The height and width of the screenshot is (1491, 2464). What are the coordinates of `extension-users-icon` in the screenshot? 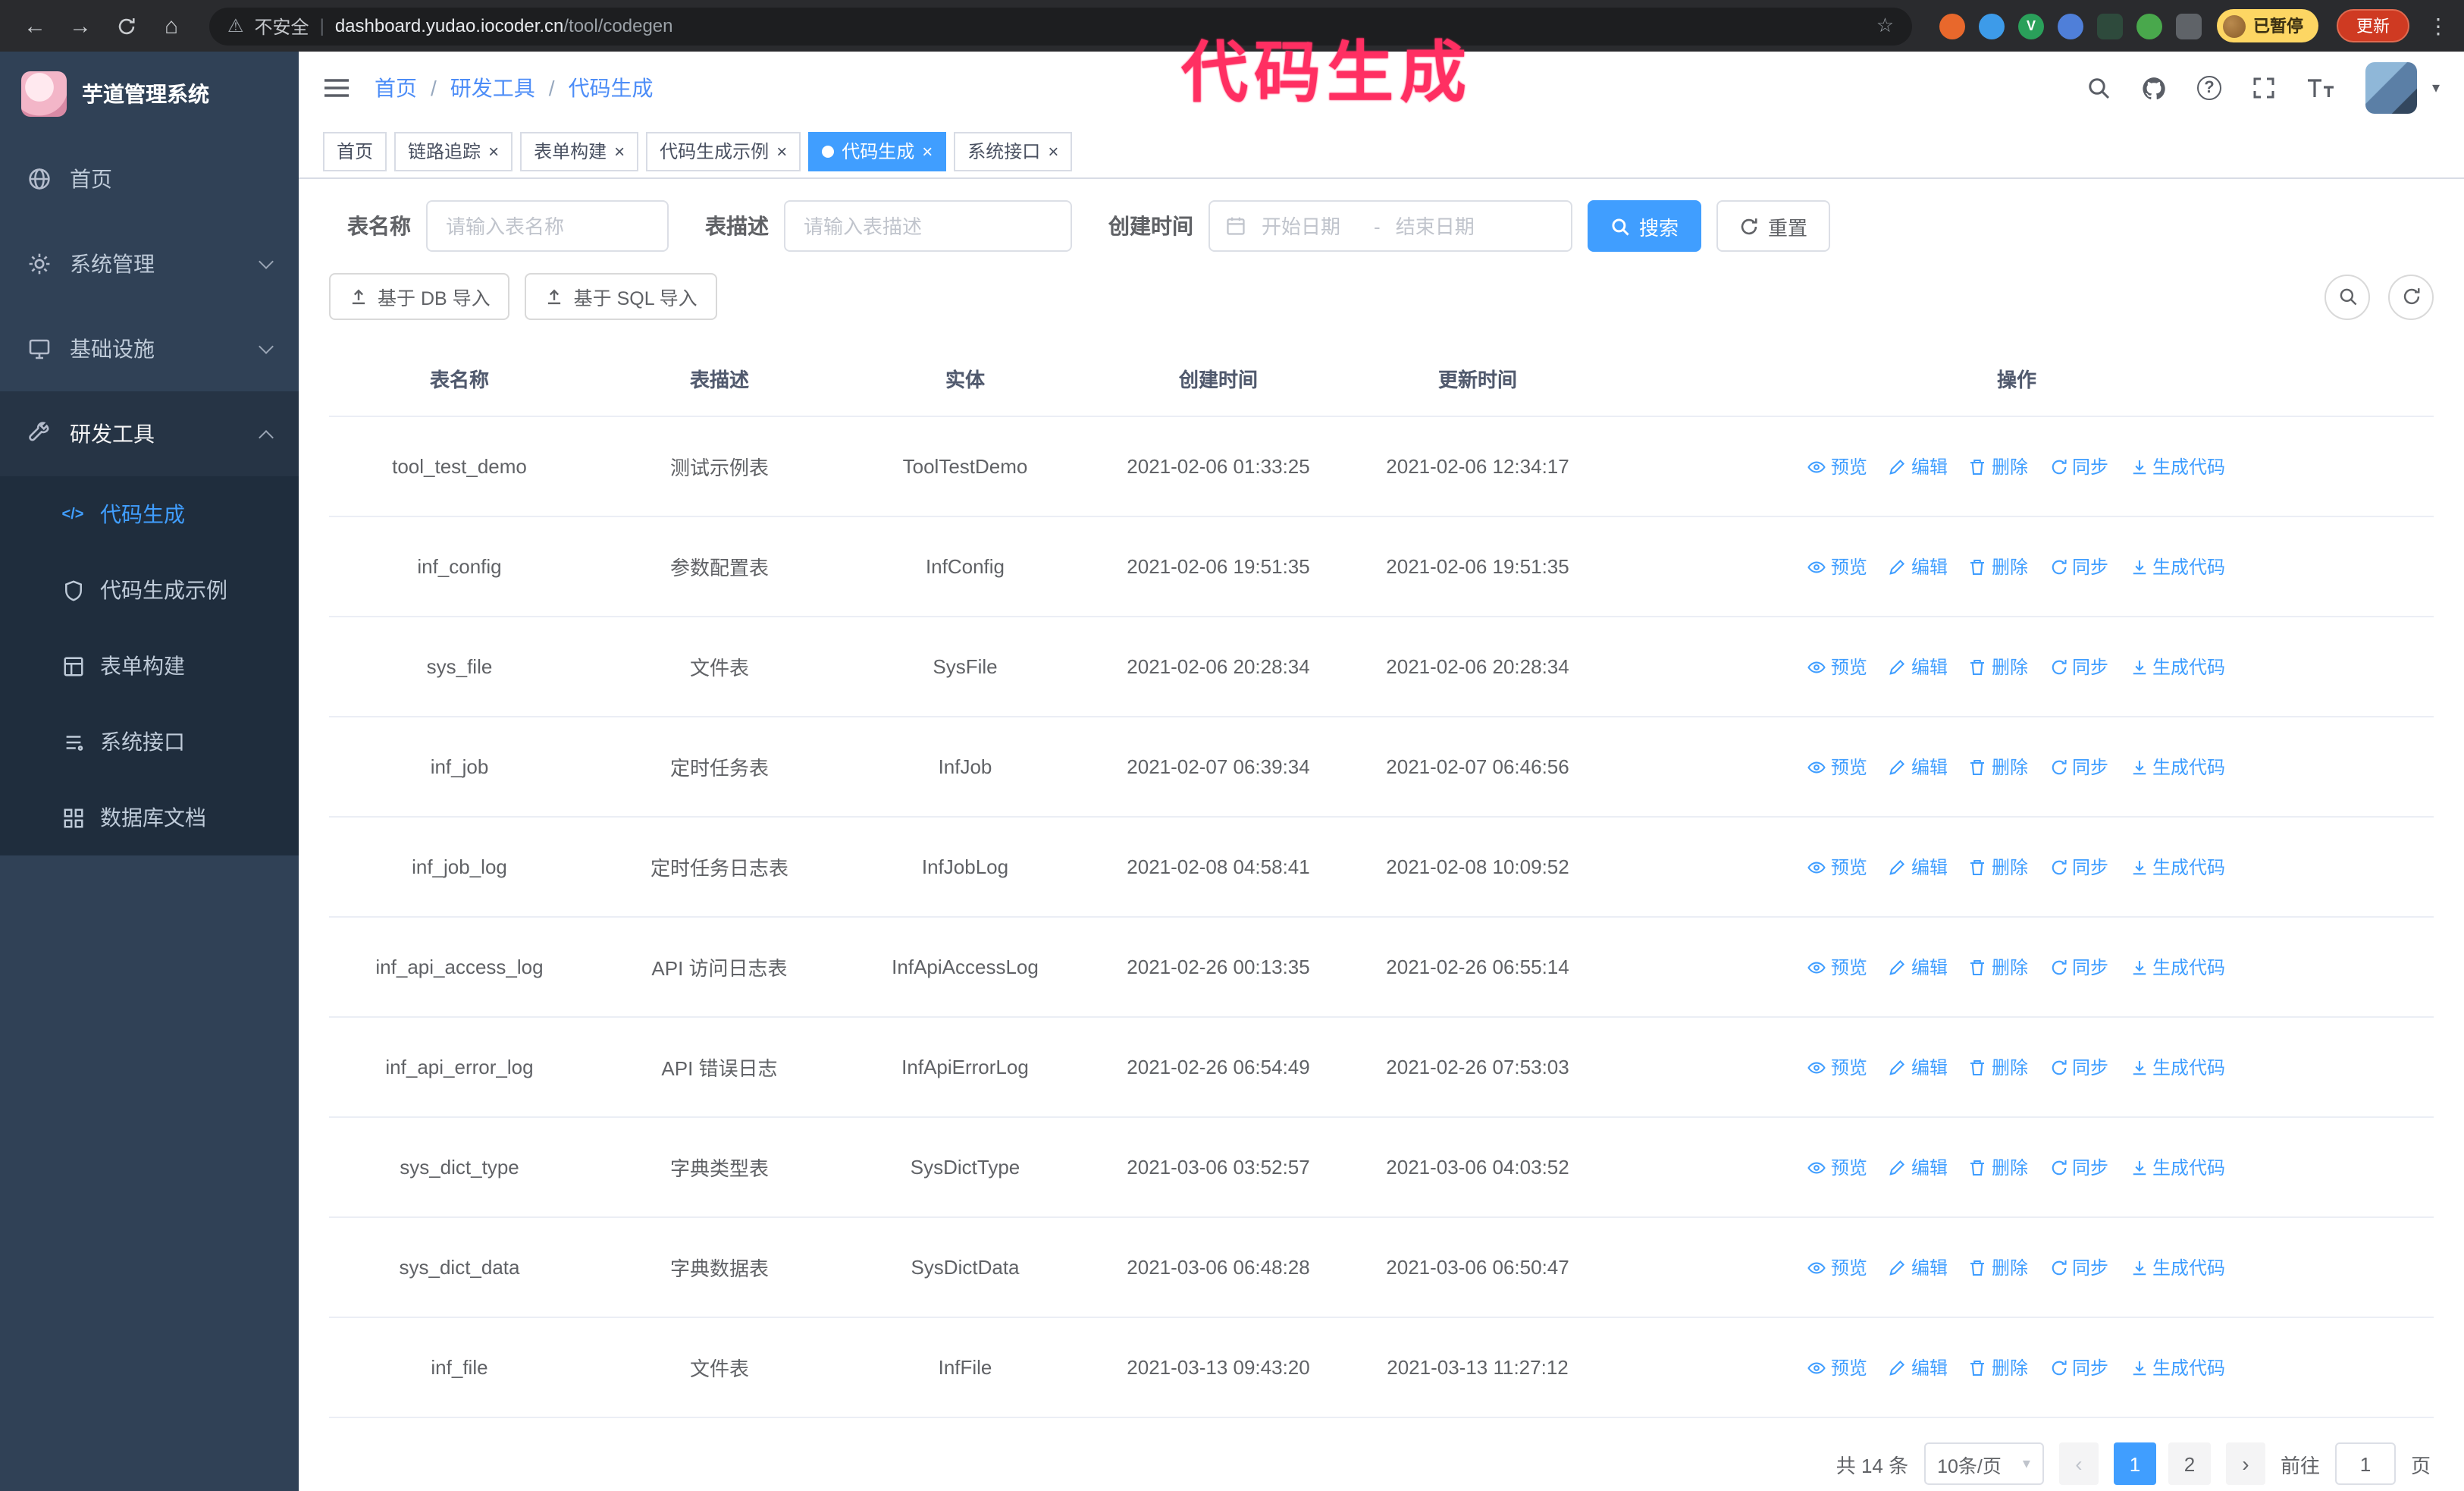 It's located at (2070, 26).